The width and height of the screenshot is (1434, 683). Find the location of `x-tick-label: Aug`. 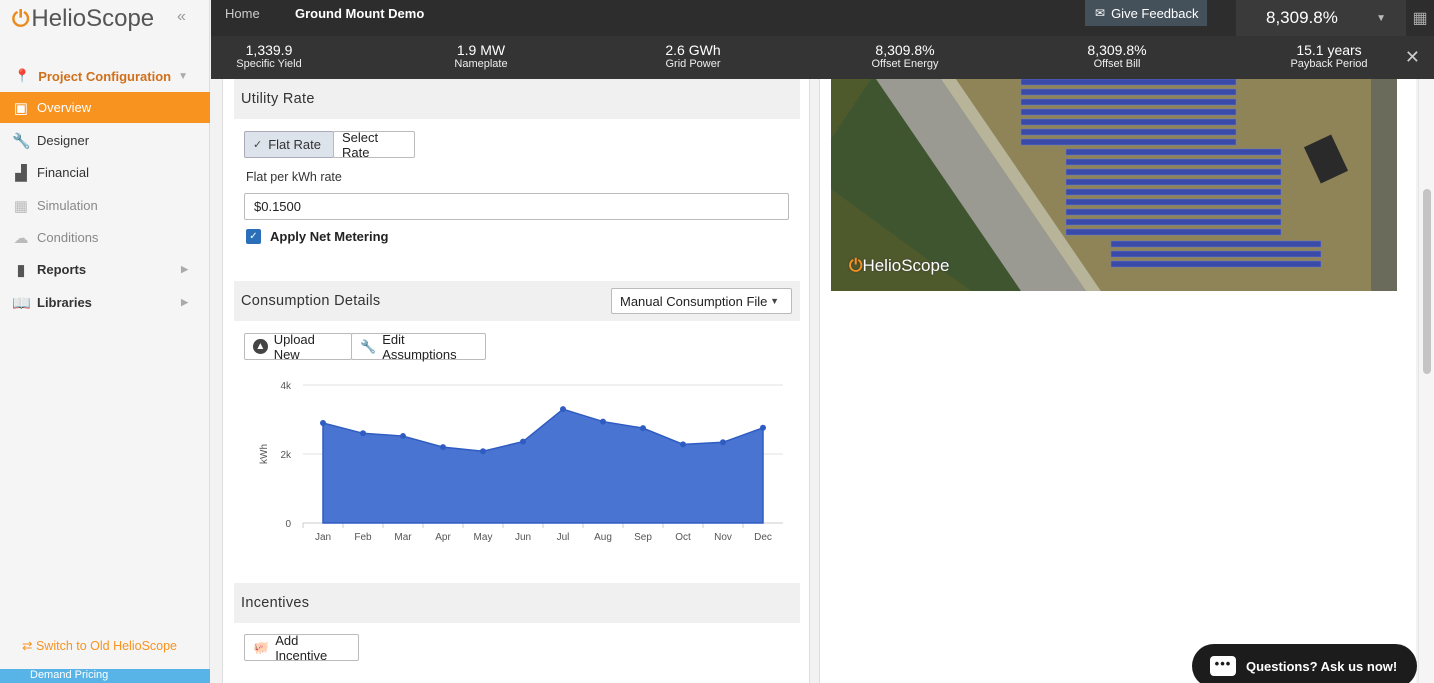

x-tick-label: Aug is located at coordinates (603, 537).